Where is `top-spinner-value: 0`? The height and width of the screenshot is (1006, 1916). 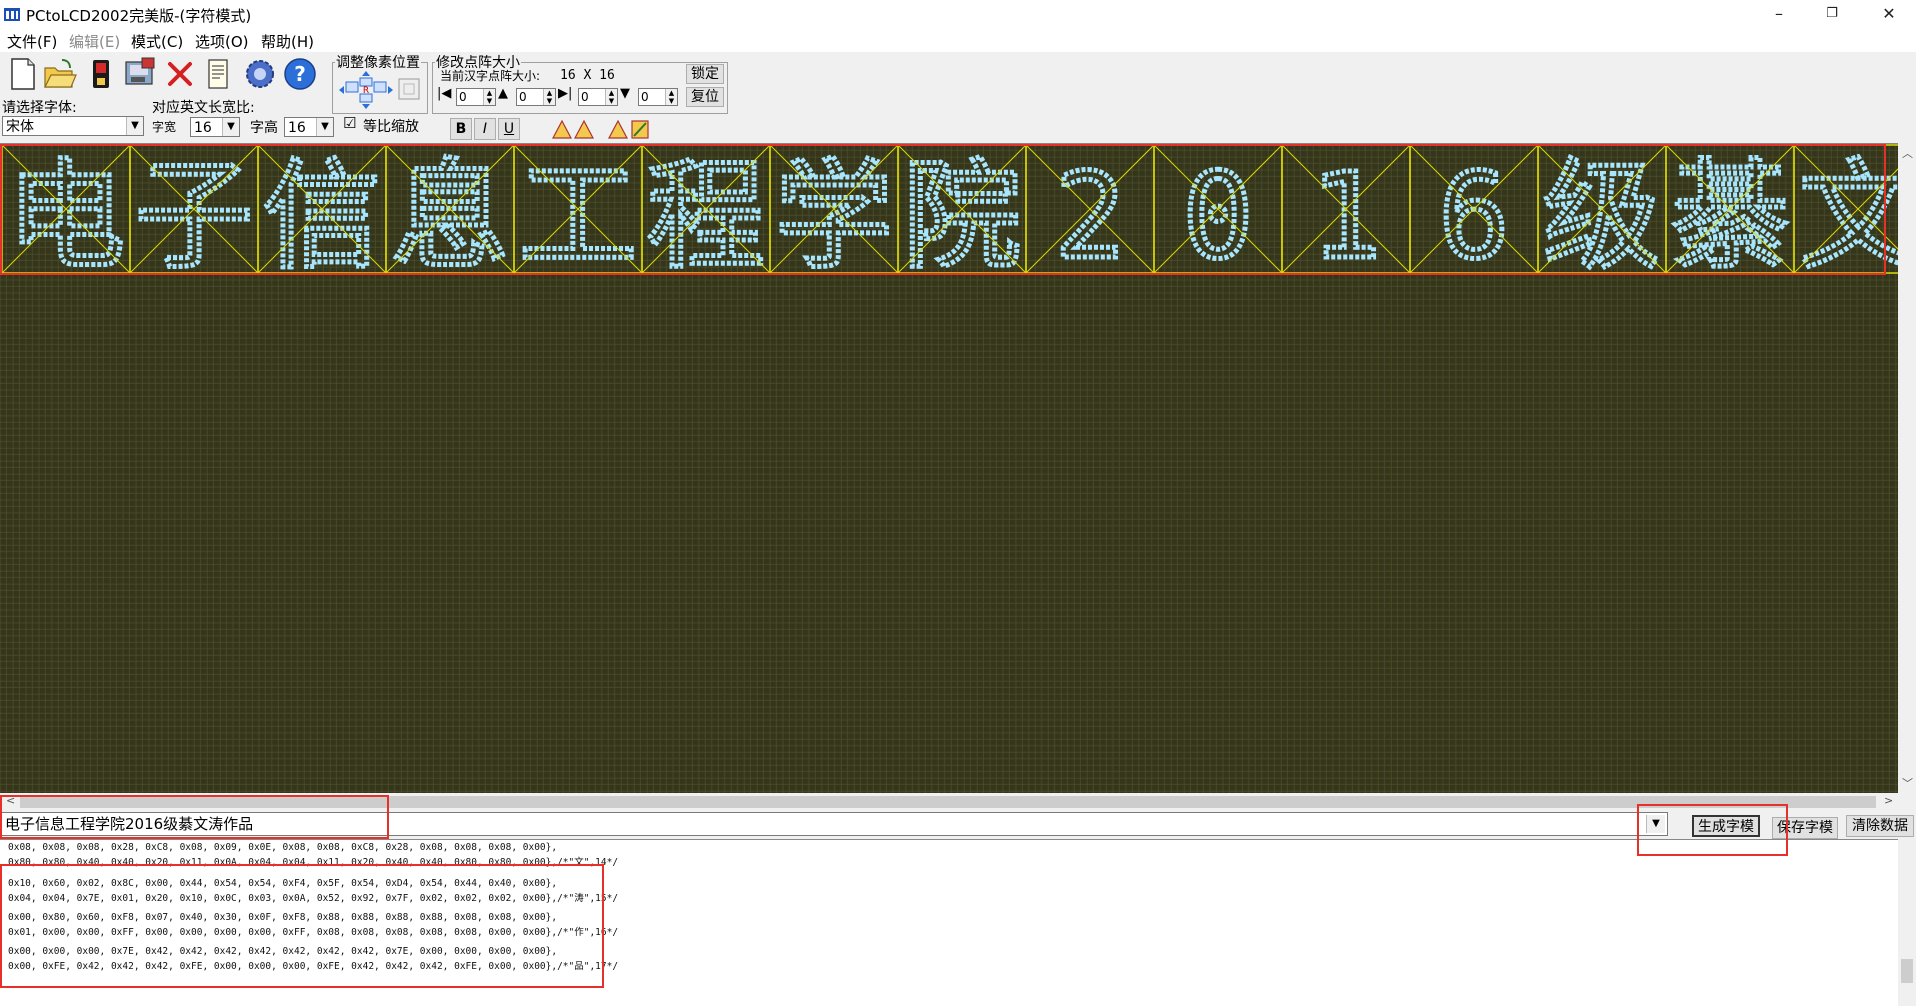
top-spinner-value: 0 is located at coordinates (523, 97).